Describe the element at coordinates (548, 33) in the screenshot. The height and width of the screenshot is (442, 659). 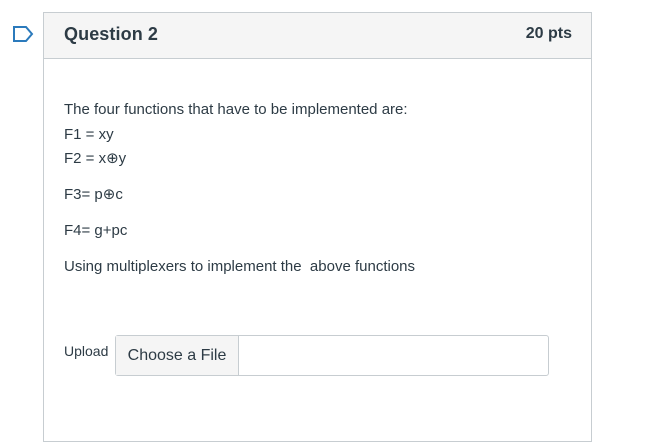
I see `question-points: 20 pts` at that location.